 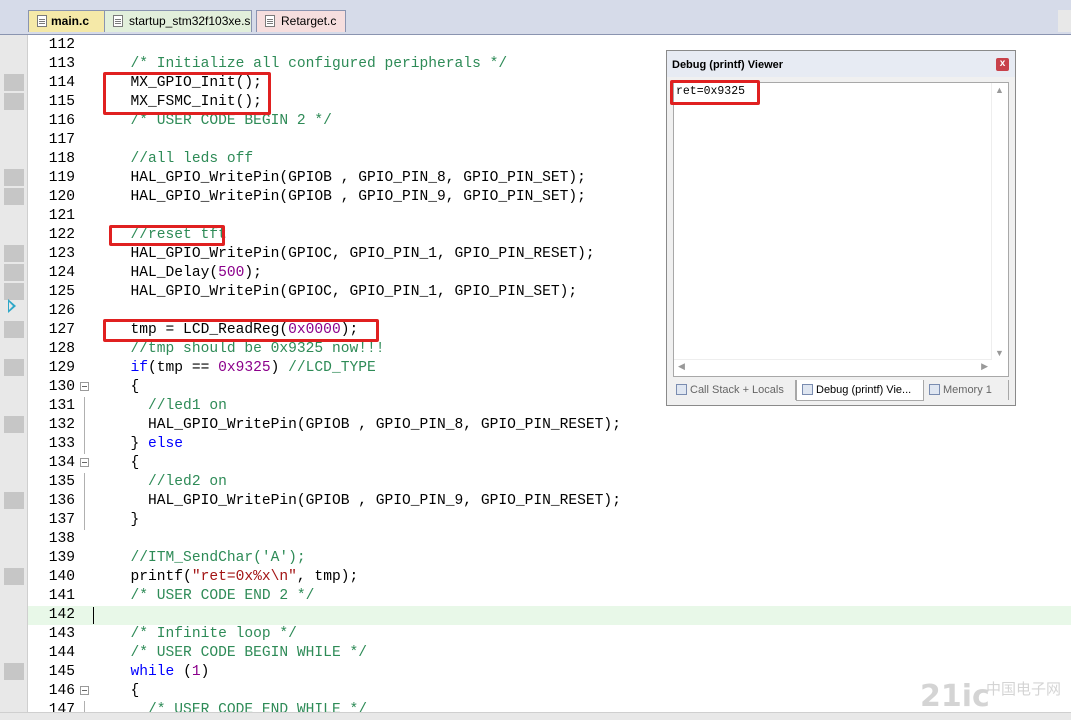 I want to click on debug-horizontal-scrollbar: ◀ ▶, so click(x=833, y=367).